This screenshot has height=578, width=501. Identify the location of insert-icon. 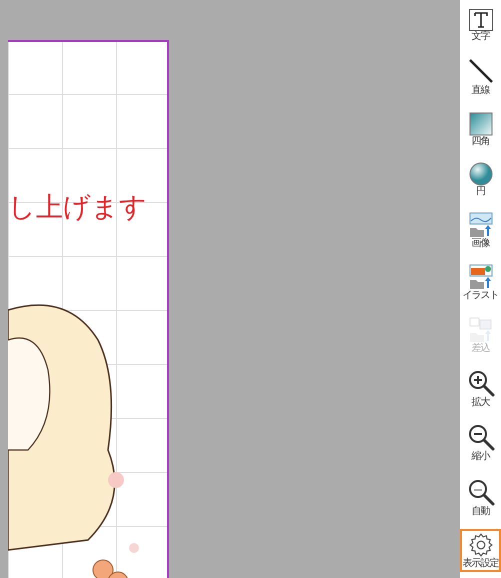
(481, 329).